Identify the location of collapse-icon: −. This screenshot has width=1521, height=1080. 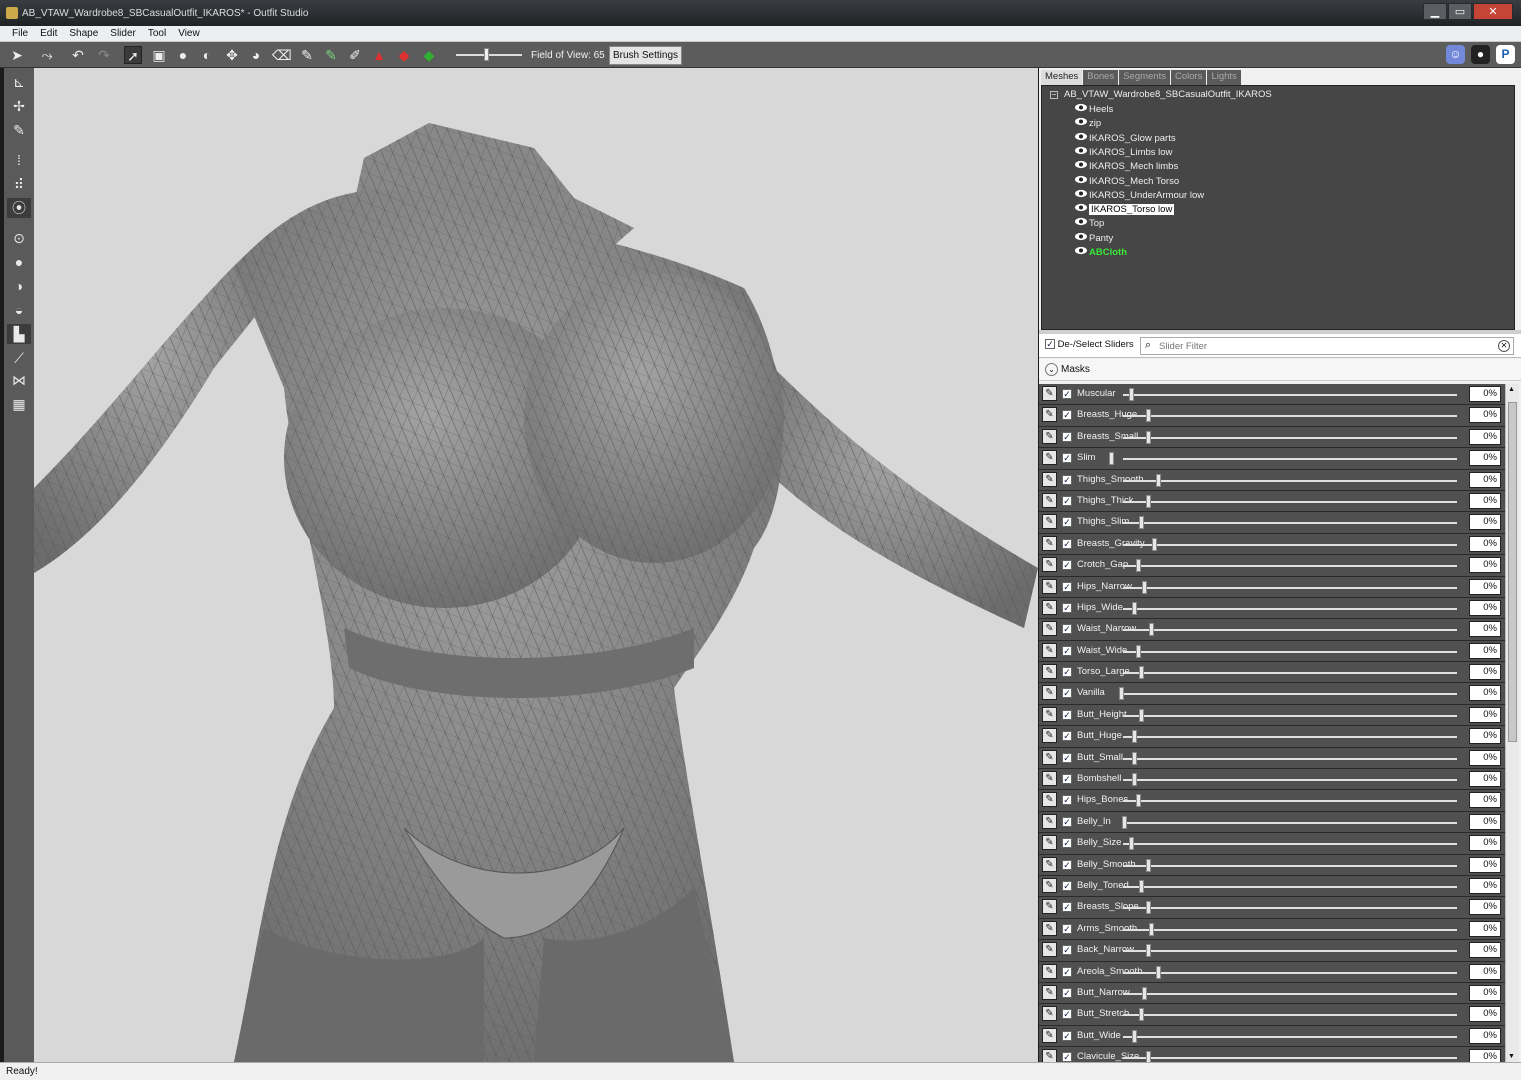
(1054, 95).